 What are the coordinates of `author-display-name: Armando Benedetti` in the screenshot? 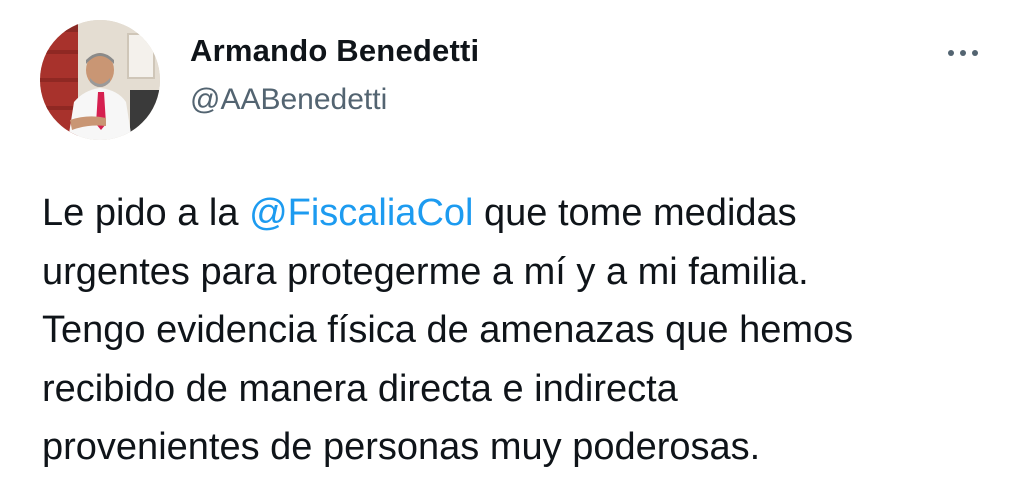 It's located at (334, 51).